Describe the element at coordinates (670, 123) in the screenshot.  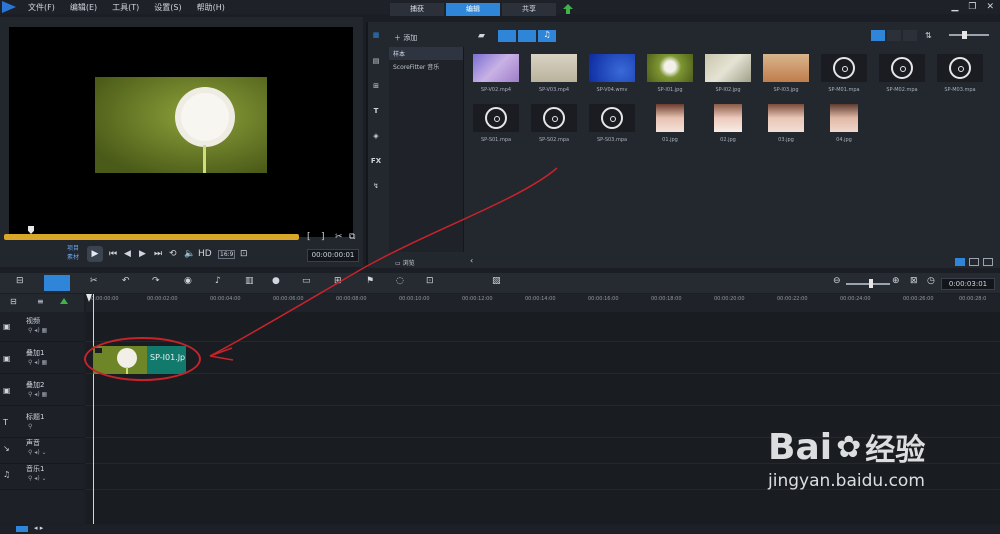
I see `media-item: 01.jpg` at that location.